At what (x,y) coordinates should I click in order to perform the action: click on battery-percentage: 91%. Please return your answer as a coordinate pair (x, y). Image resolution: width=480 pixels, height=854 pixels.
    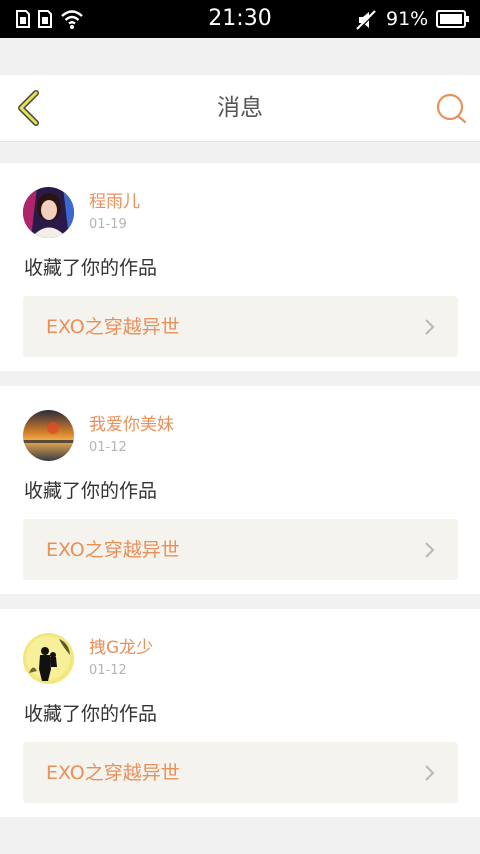
    Looking at the image, I should click on (407, 19).